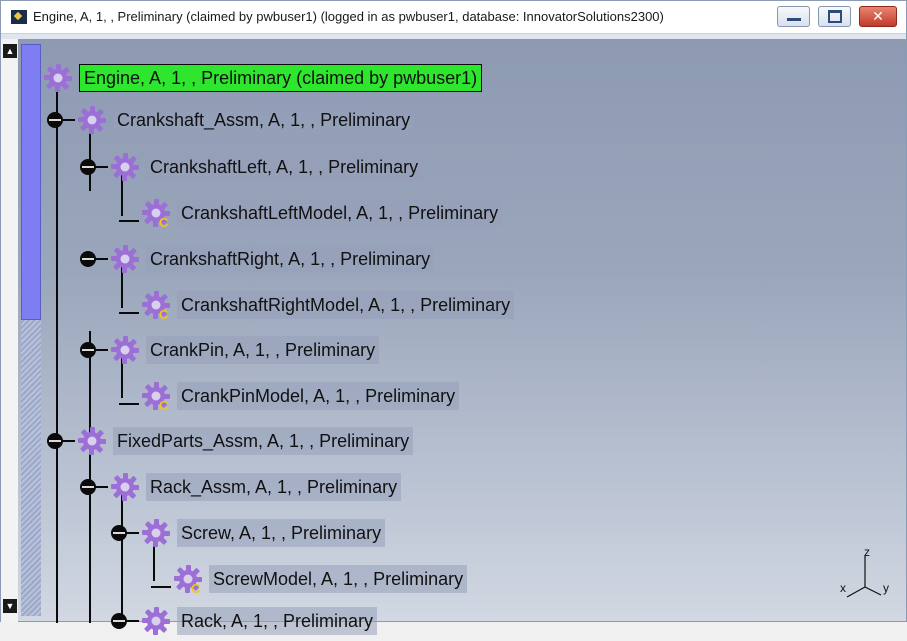  Describe the element at coordinates (340, 213) in the screenshot. I see `tree-node-label: CrankshaftLeftModel, A, 1, , Preliminary` at that location.